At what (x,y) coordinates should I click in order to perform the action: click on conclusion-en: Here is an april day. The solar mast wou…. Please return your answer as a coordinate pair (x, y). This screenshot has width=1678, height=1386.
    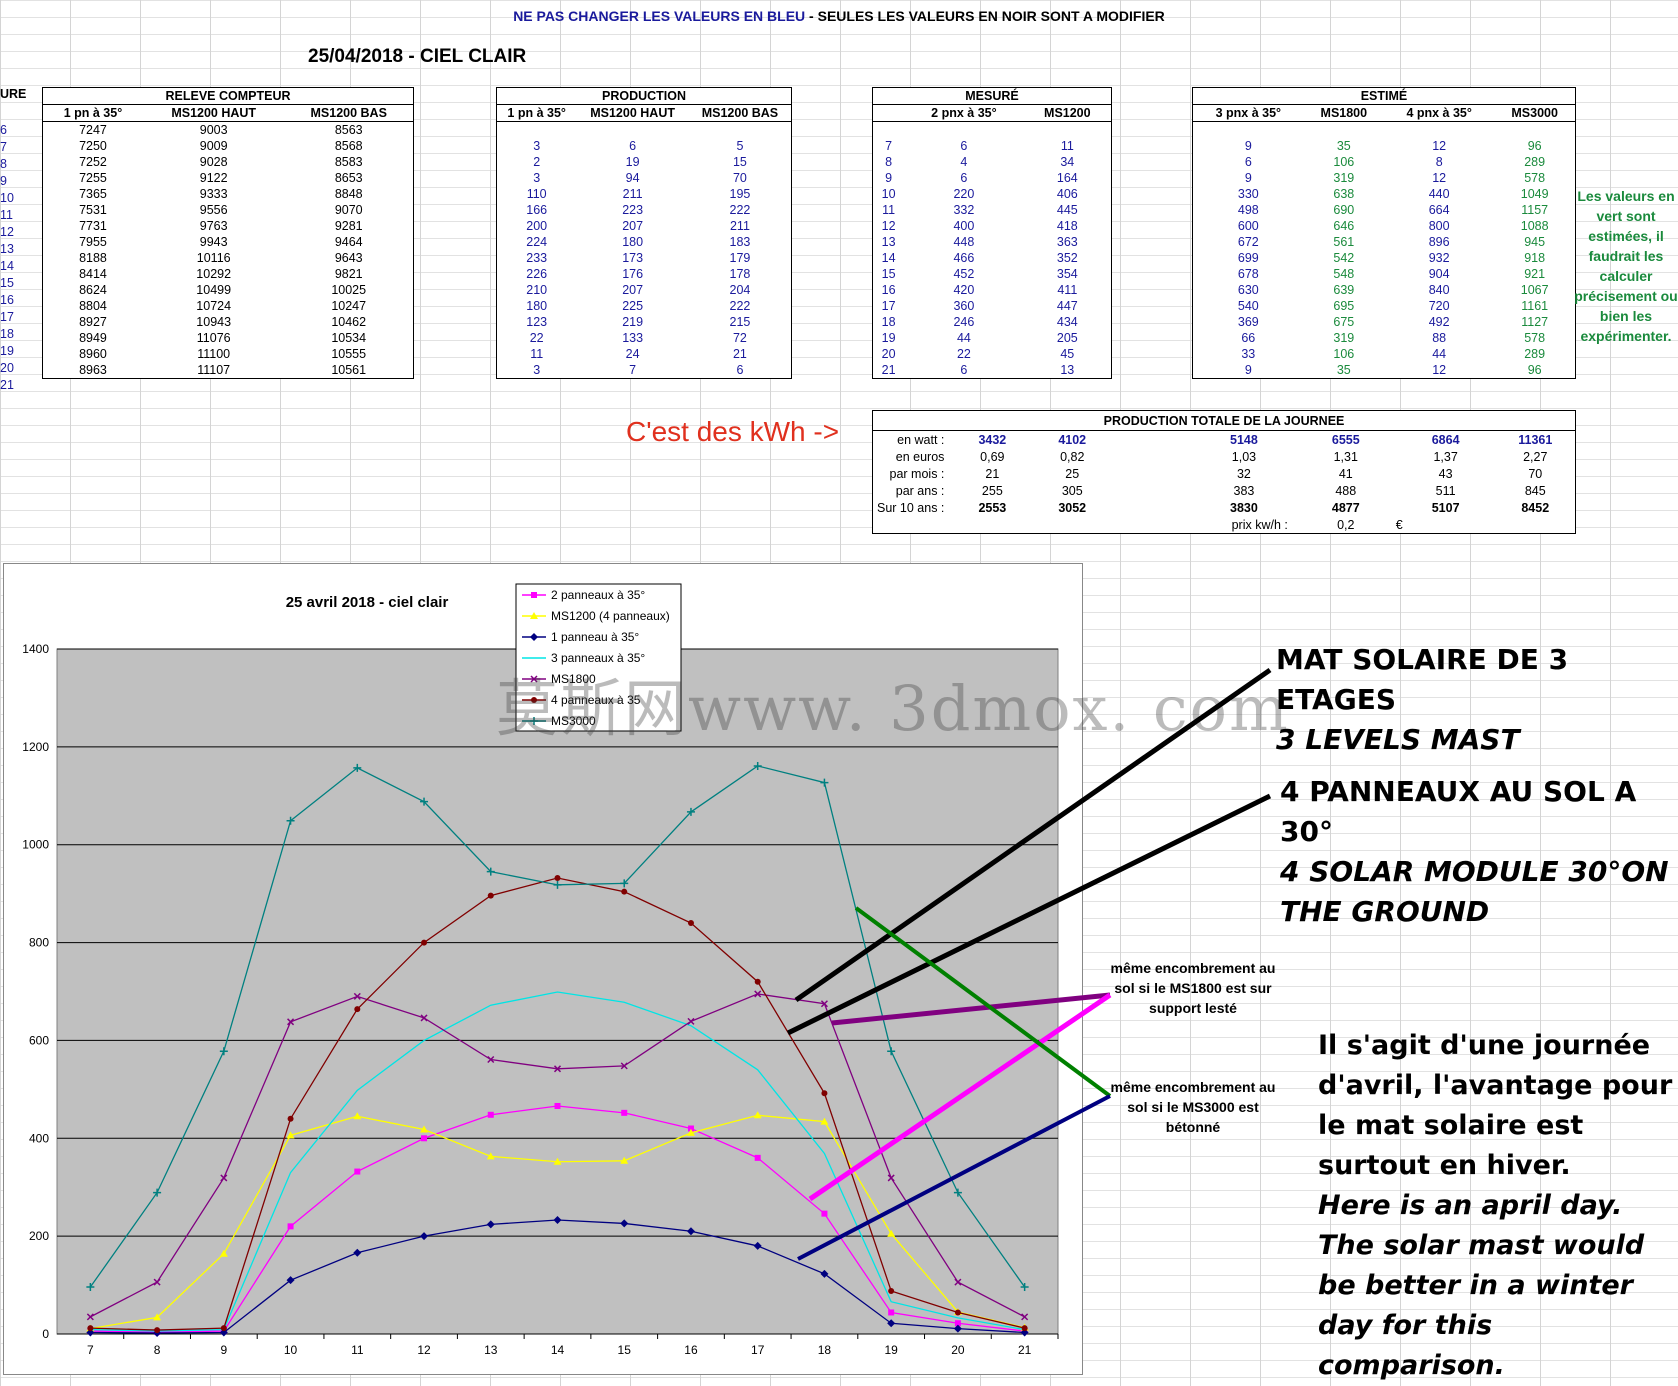
    Looking at the image, I should click on (1481, 1285).